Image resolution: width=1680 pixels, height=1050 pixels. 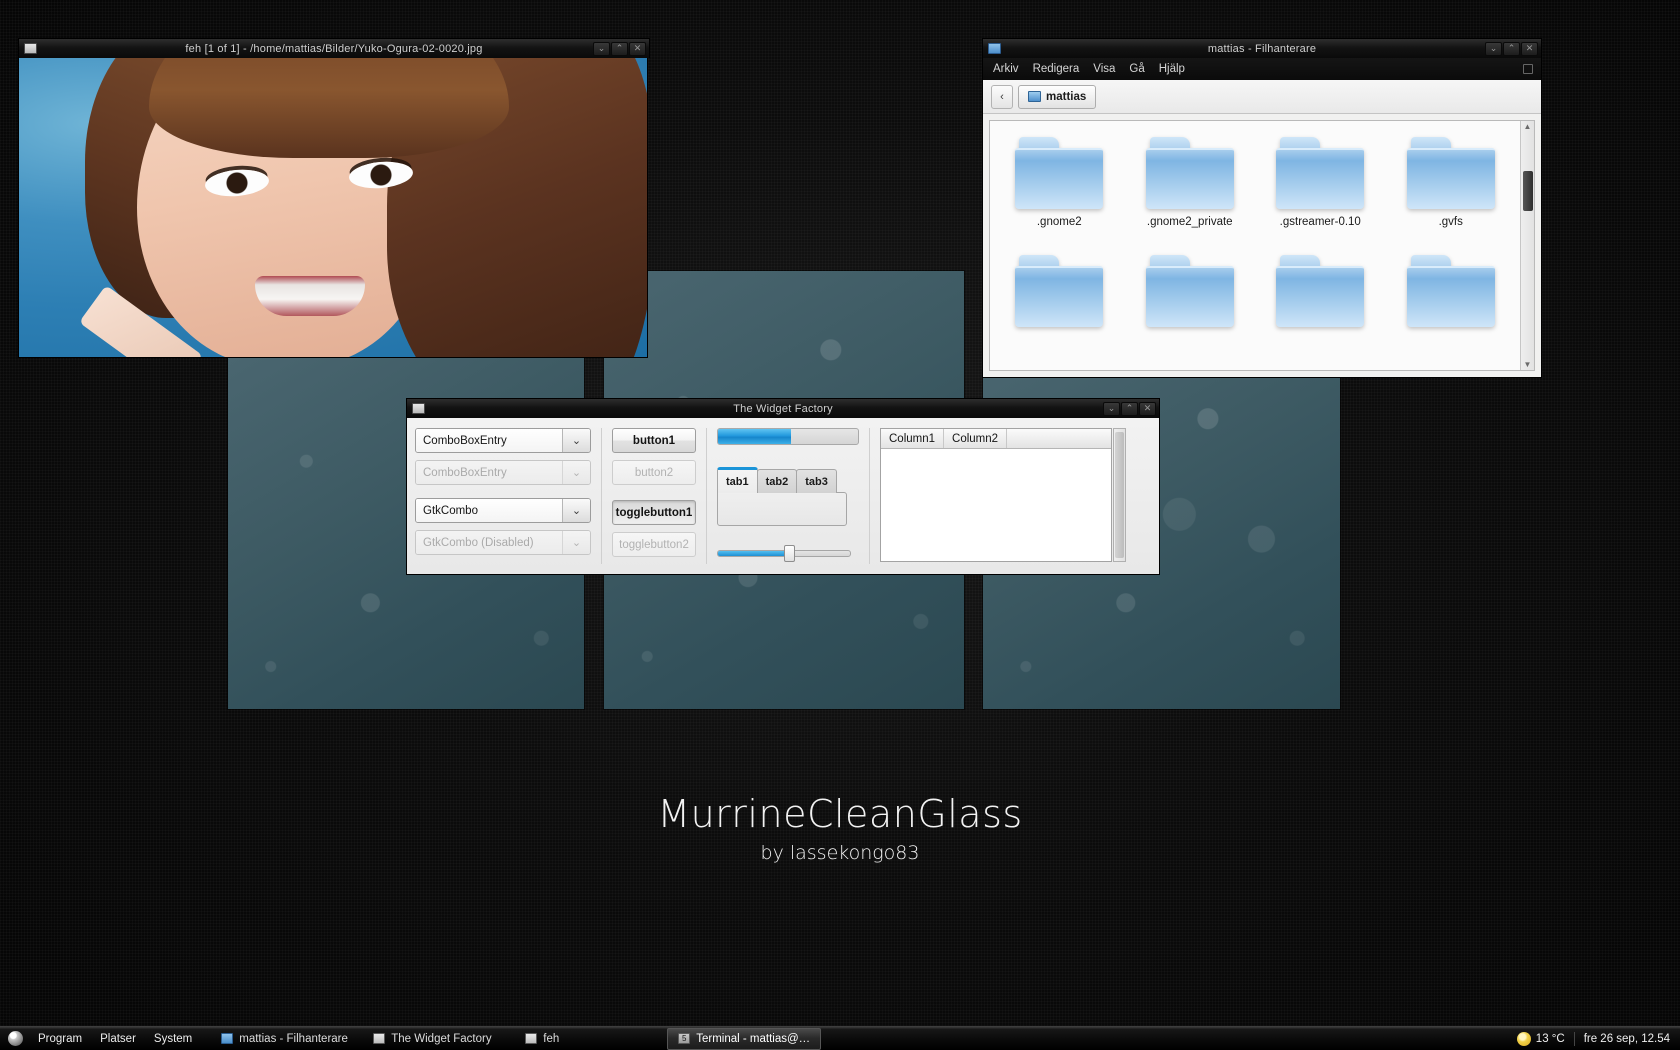 I want to click on treeview: Column1 Column2, so click(x=996, y=495).